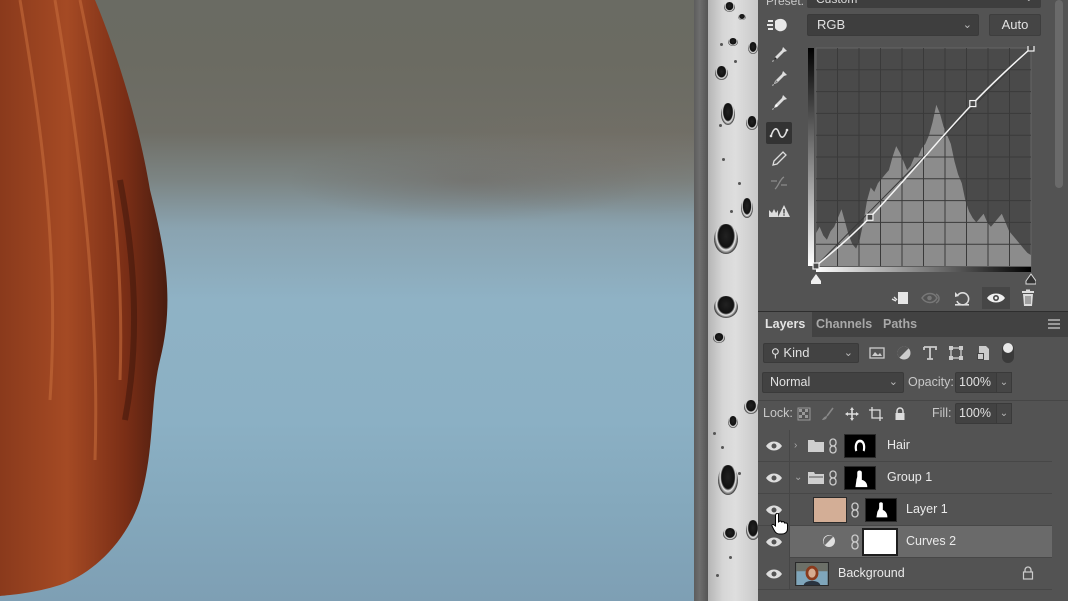  I want to click on opacity-slider-toggle: ⌄, so click(1004, 382).